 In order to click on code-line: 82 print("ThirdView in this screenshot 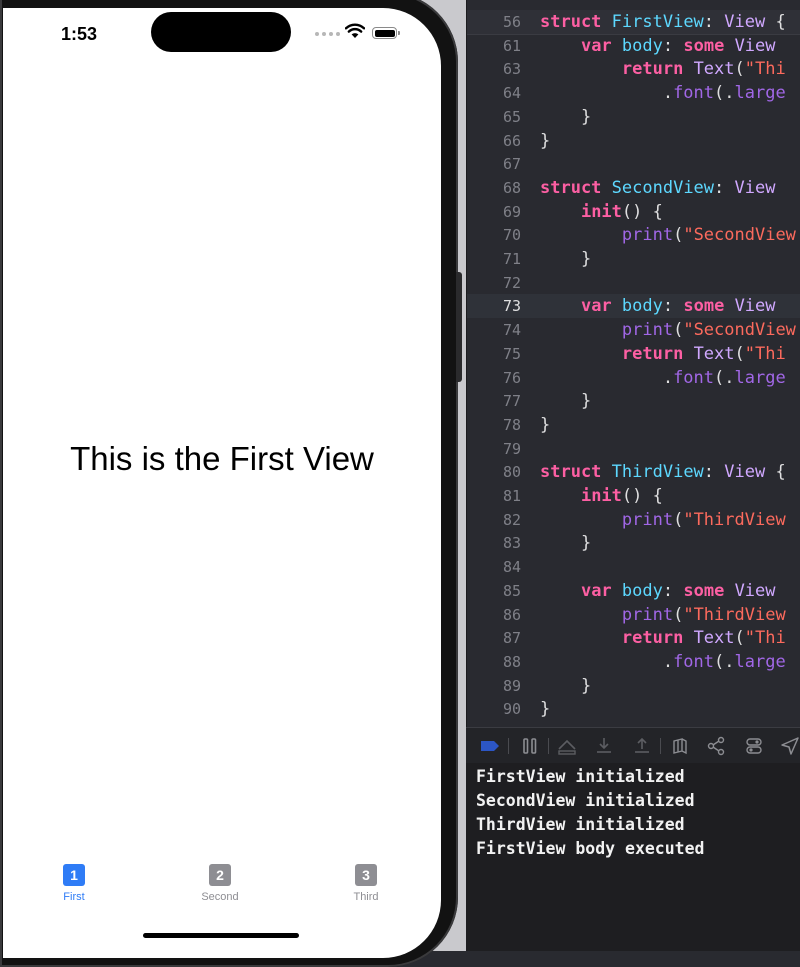, I will do `click(633, 520)`.